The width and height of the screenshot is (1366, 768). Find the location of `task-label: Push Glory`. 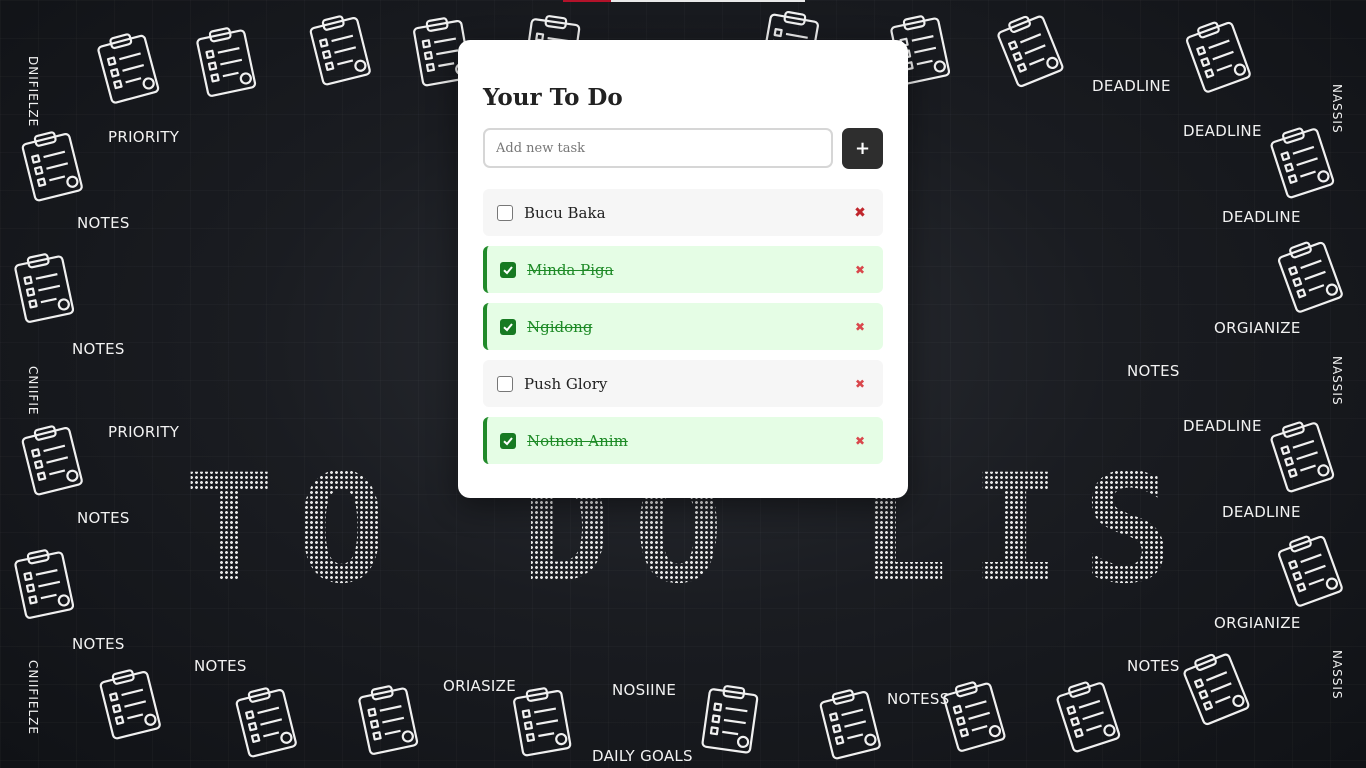

task-label: Push Glory is located at coordinates (566, 383).